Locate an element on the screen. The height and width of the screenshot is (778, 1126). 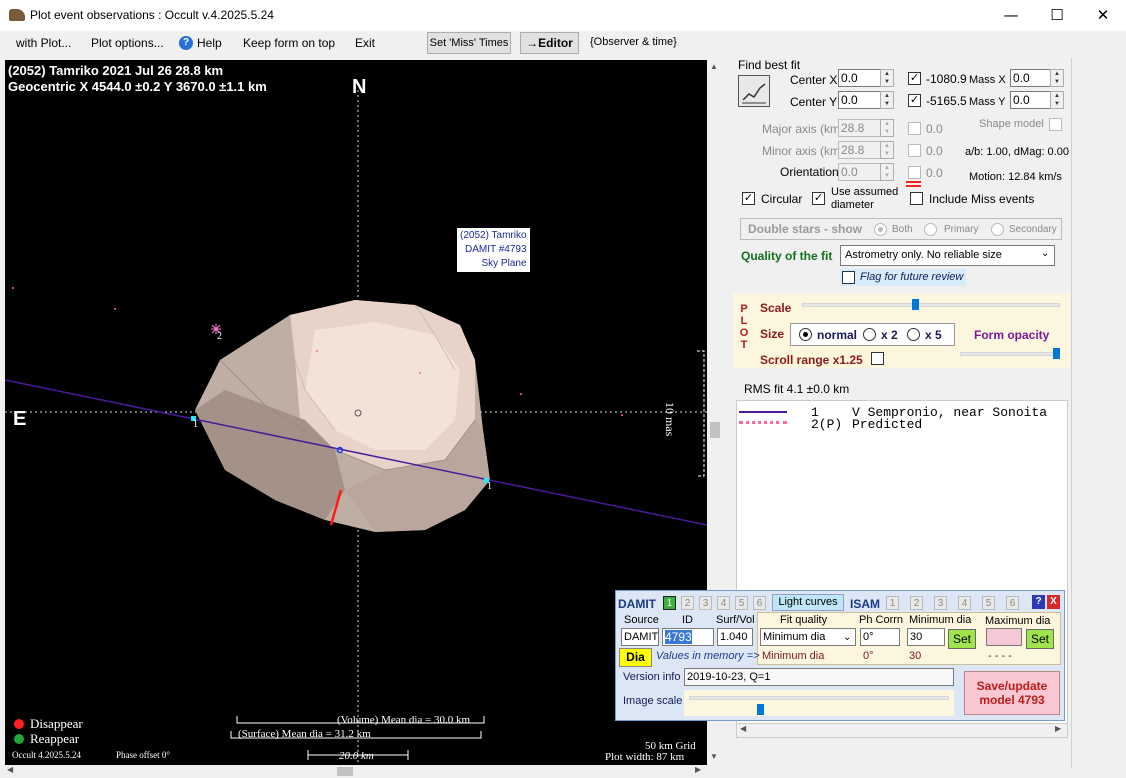
include-miss-checkbox is located at coordinates (916, 198).